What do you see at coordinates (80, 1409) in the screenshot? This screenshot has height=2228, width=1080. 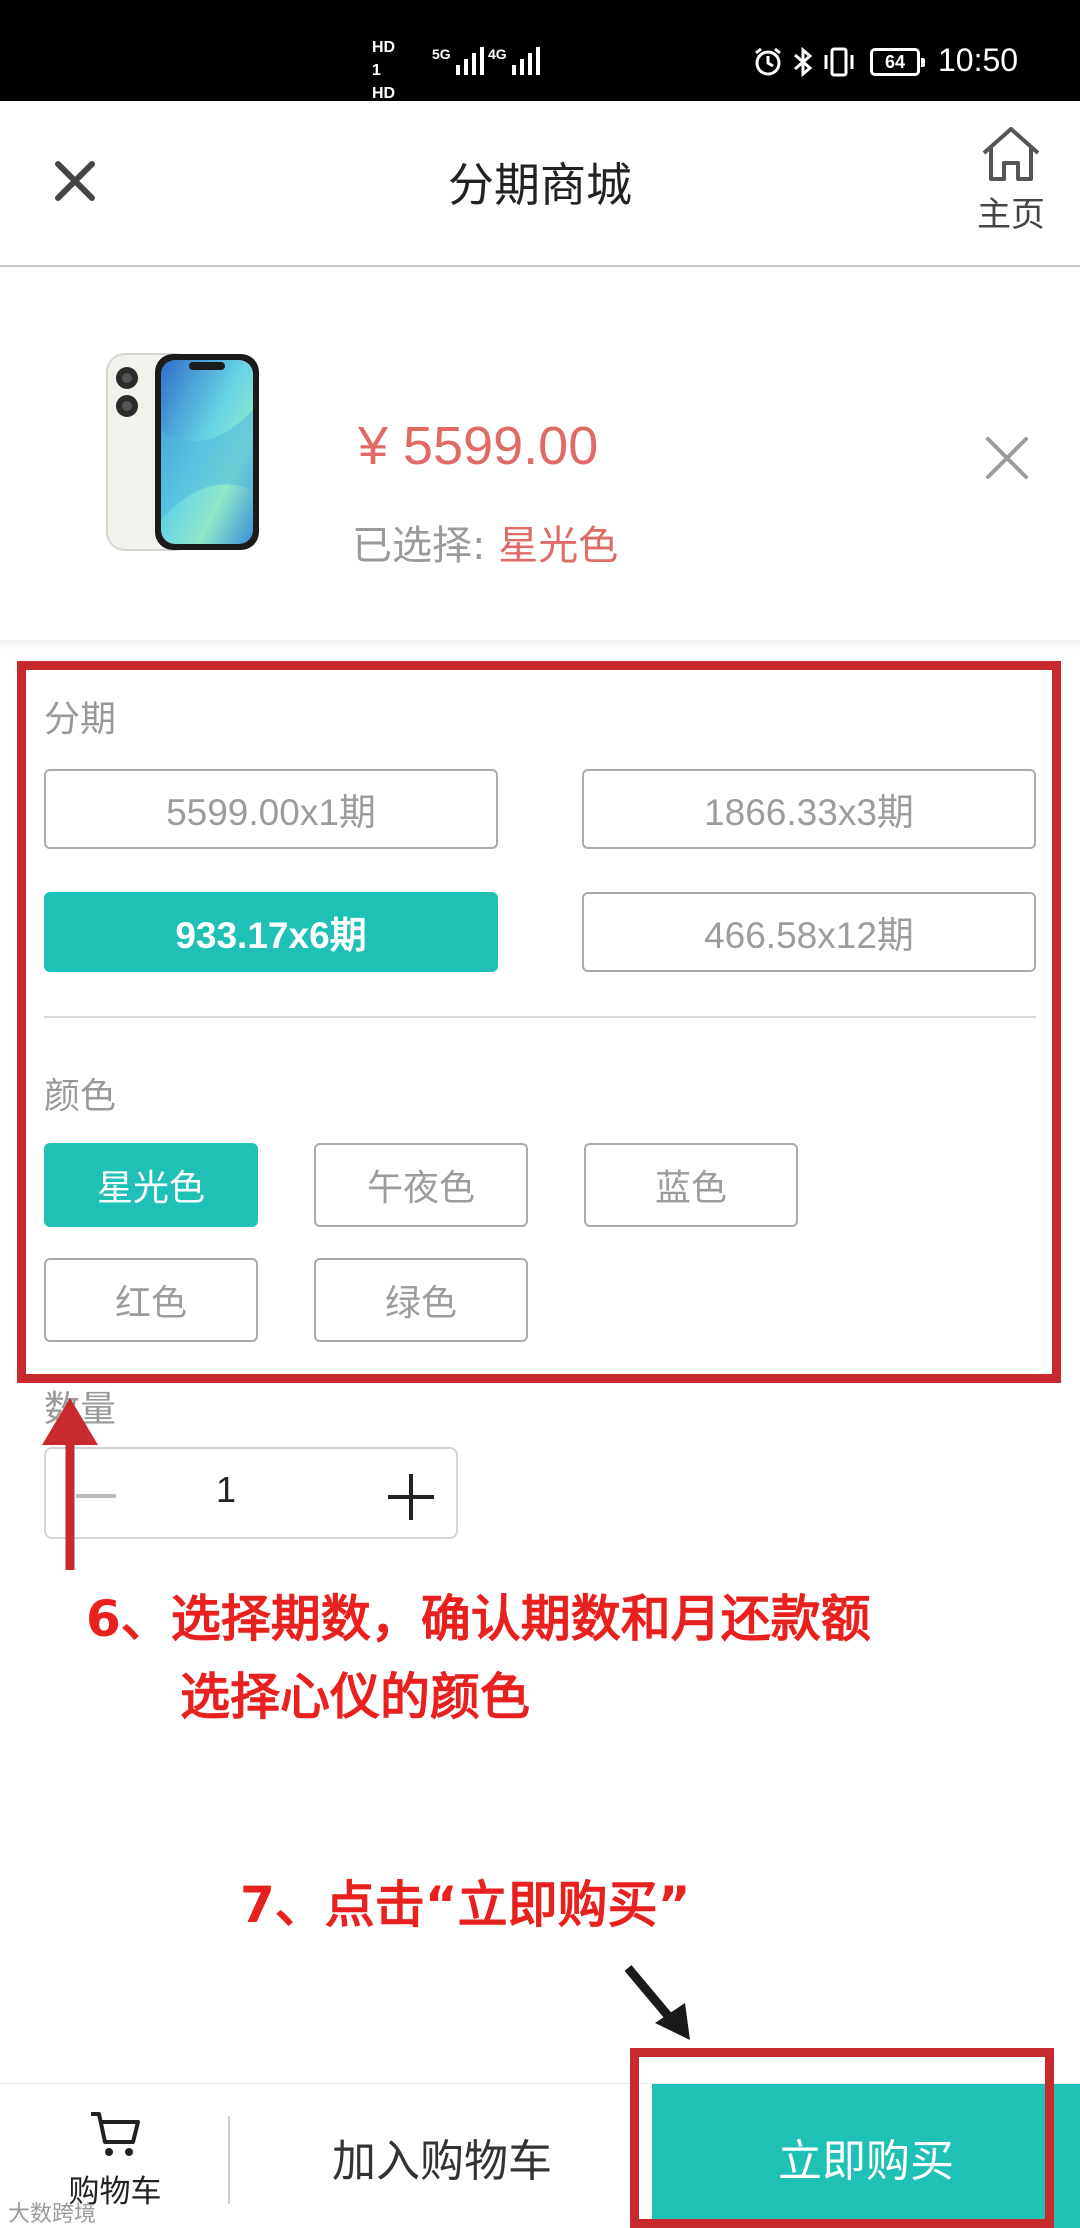 I see `quantity-label: 数量` at bounding box center [80, 1409].